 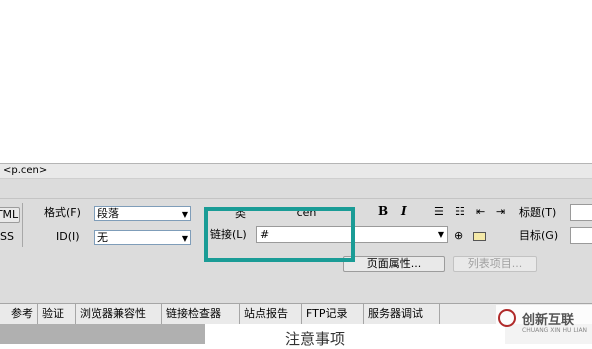 I want to click on title-label: 标题(T), so click(x=538, y=212).